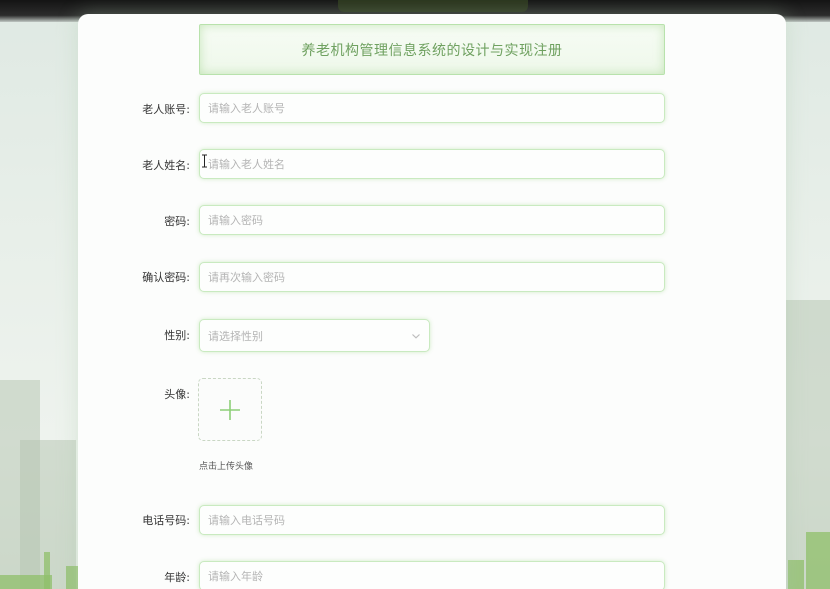 Image resolution: width=830 pixels, height=589 pixels. Describe the element at coordinates (416, 336) in the screenshot. I see `chevron-down-icon` at that location.